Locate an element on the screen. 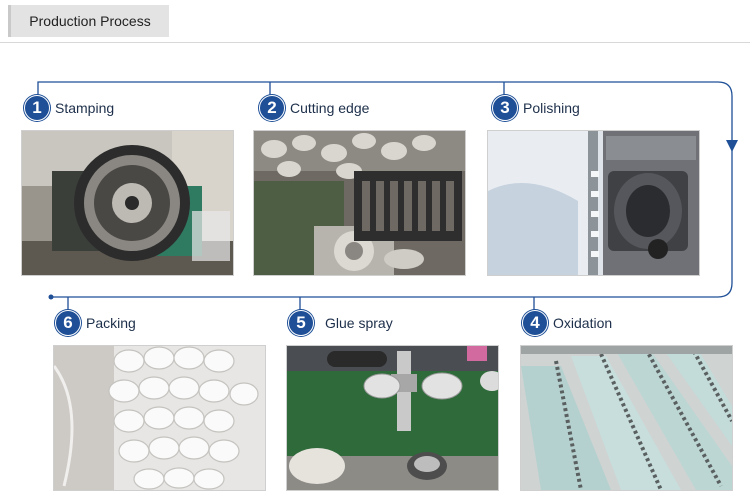  step-name: Glue spray is located at coordinates (359, 323).